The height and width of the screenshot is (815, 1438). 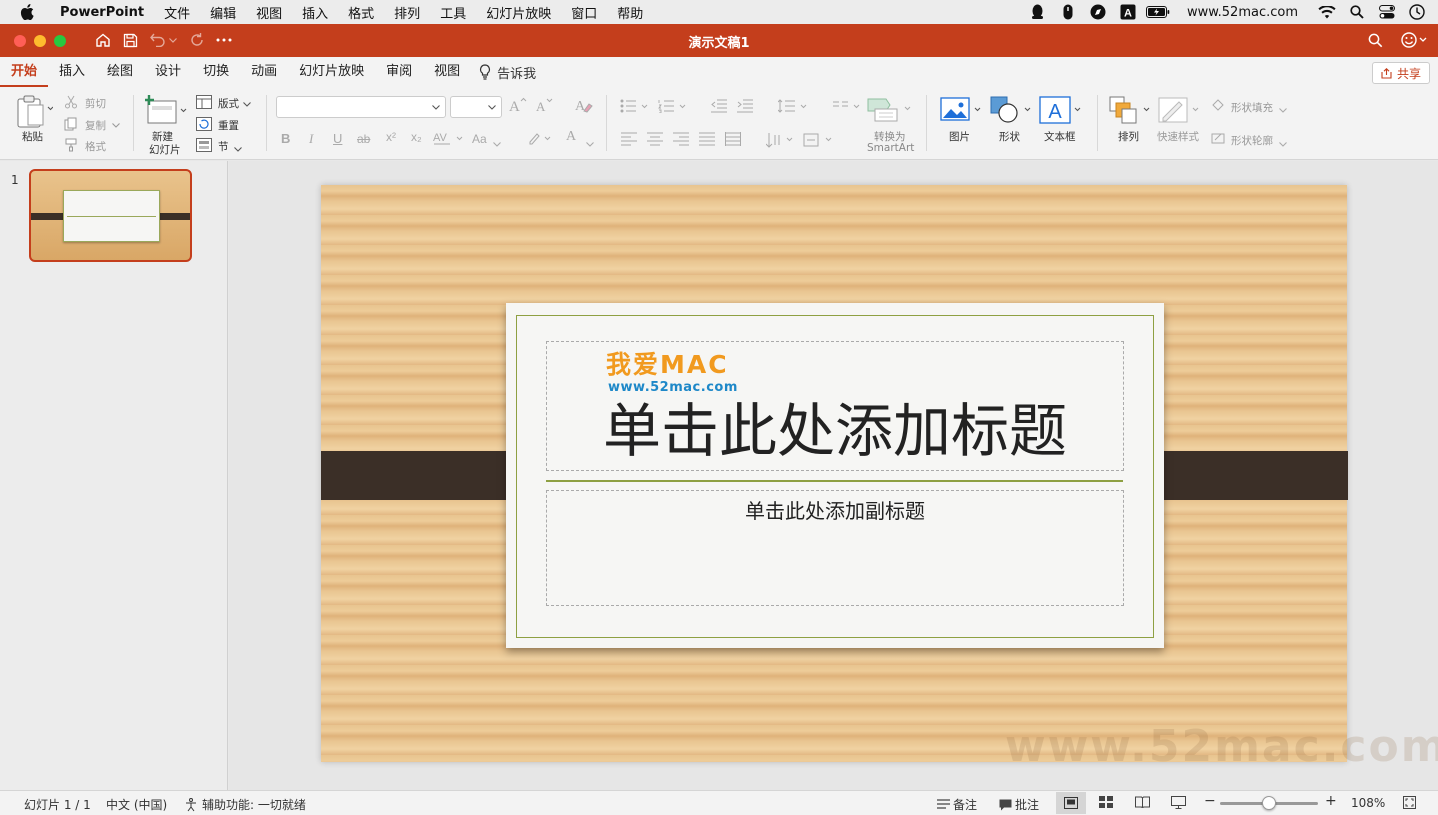 I want to click on numbering-icon, so click(x=673, y=107).